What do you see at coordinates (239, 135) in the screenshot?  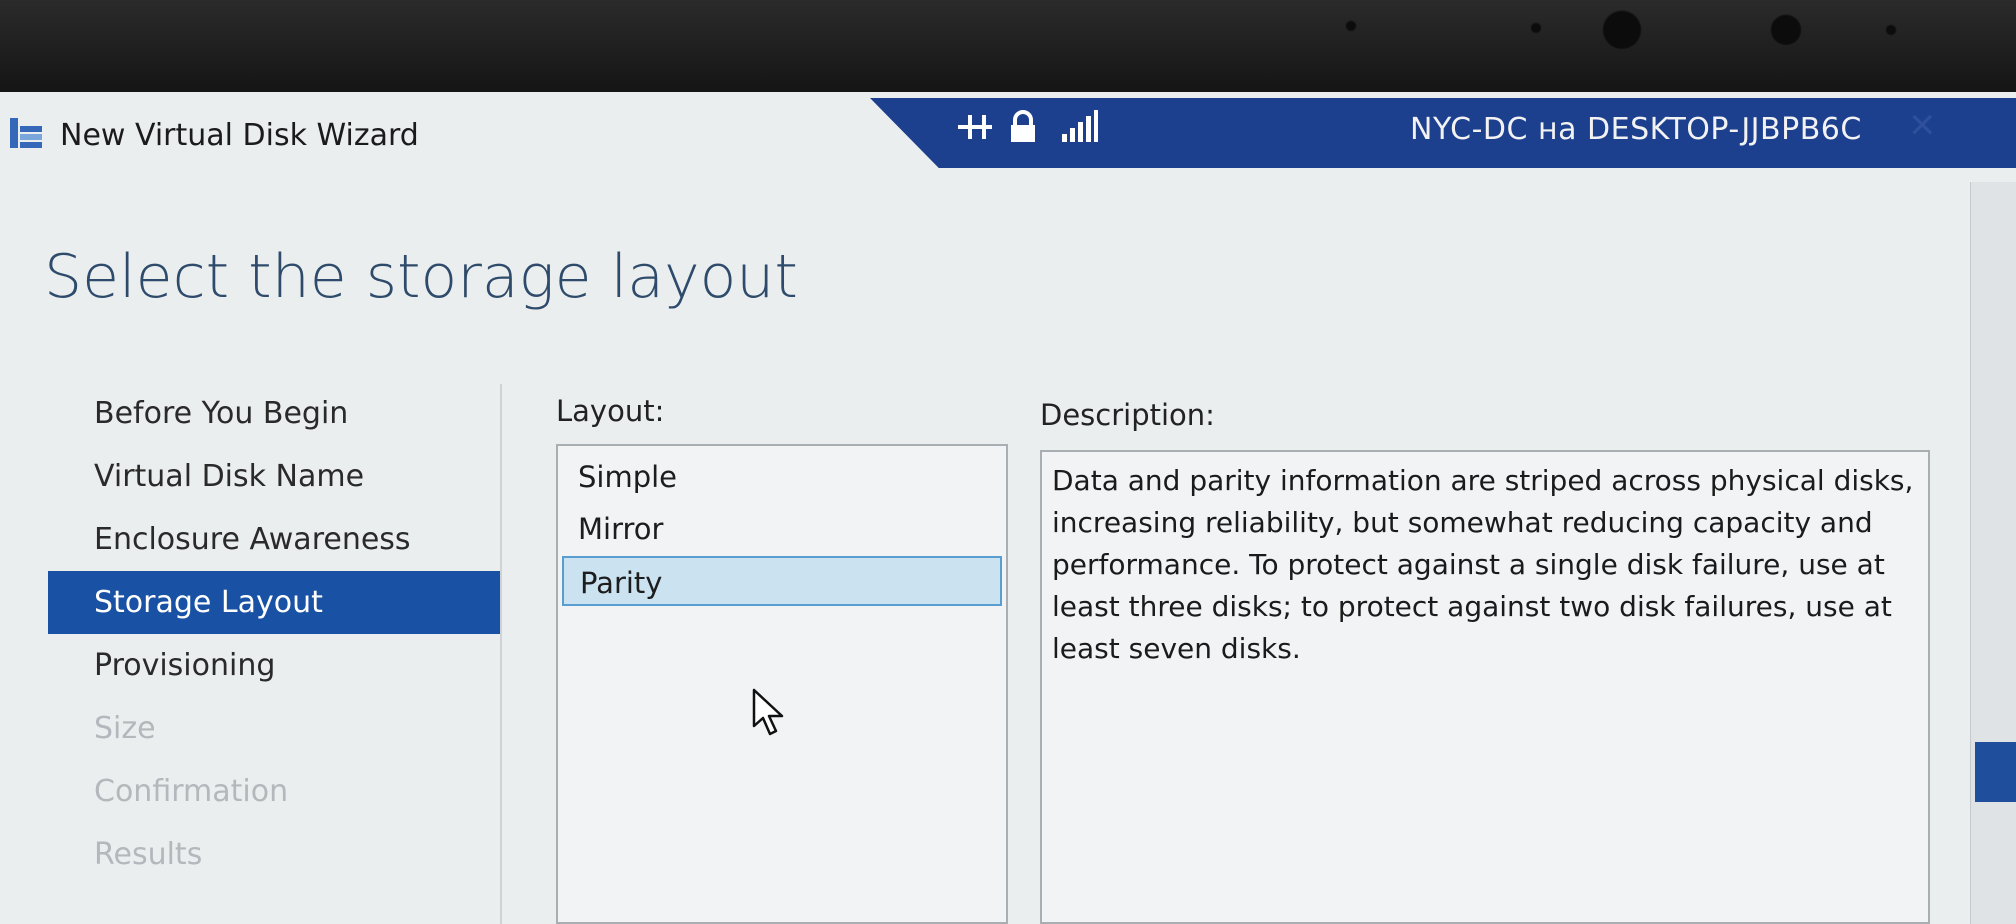 I see `window-title: New Virtual Disk Wizard` at bounding box center [239, 135].